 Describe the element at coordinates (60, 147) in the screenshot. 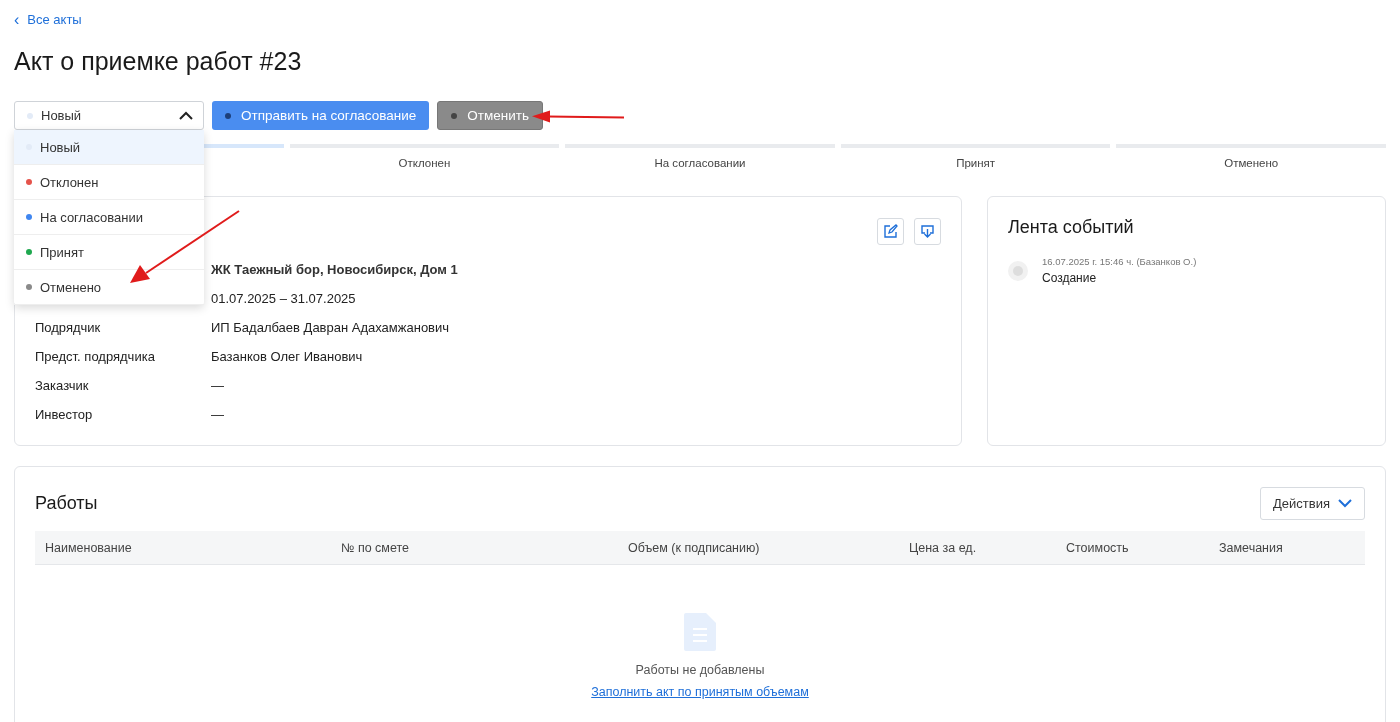

I see `status-option-label: Новый` at that location.